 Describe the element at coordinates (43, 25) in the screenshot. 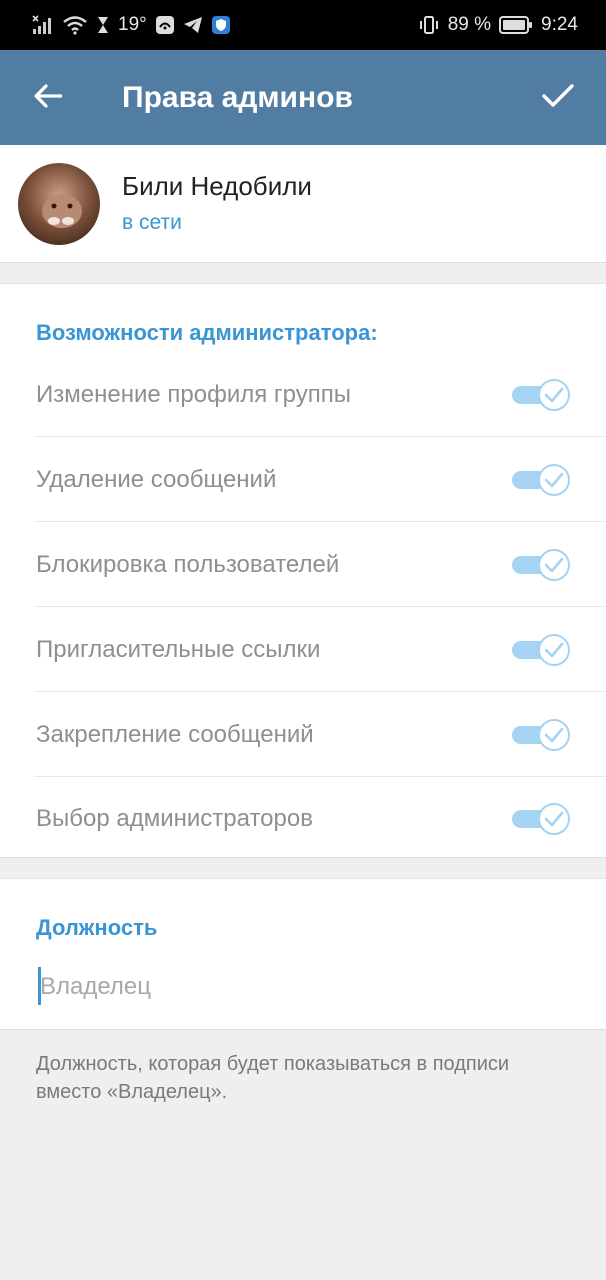

I see `signal-icon` at that location.